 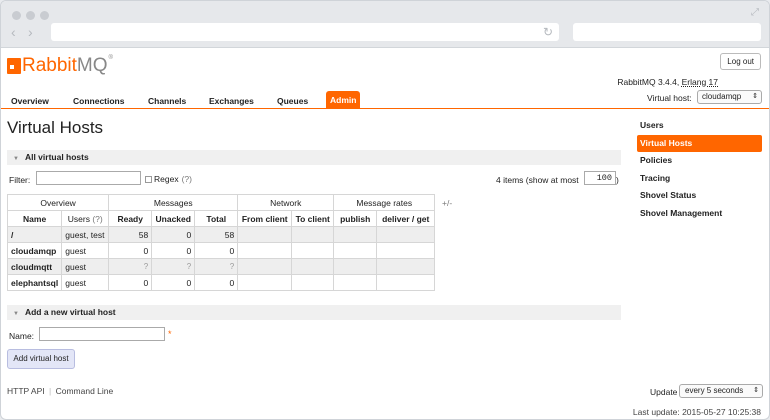 What do you see at coordinates (699, 126) in the screenshot?
I see `sidebar-item-users: Users` at bounding box center [699, 126].